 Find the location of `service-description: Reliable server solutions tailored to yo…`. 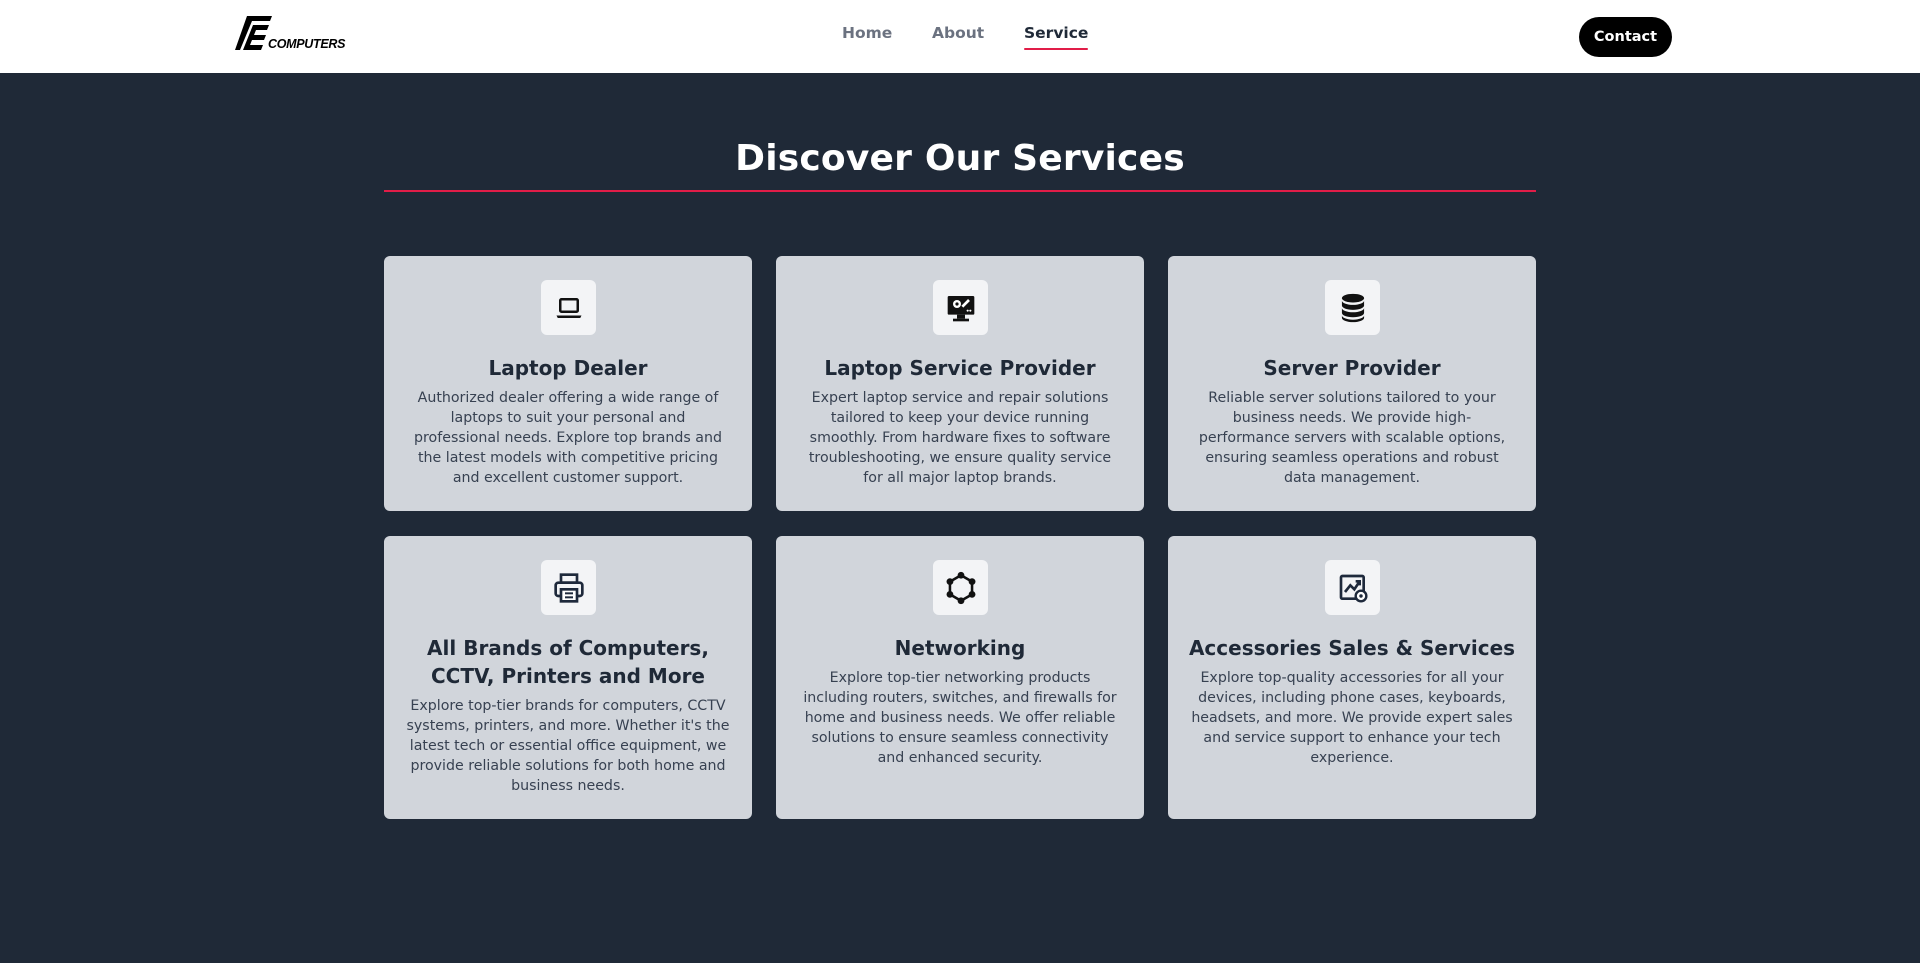

service-description: Reliable server solutions tailored to yo… is located at coordinates (1352, 438).